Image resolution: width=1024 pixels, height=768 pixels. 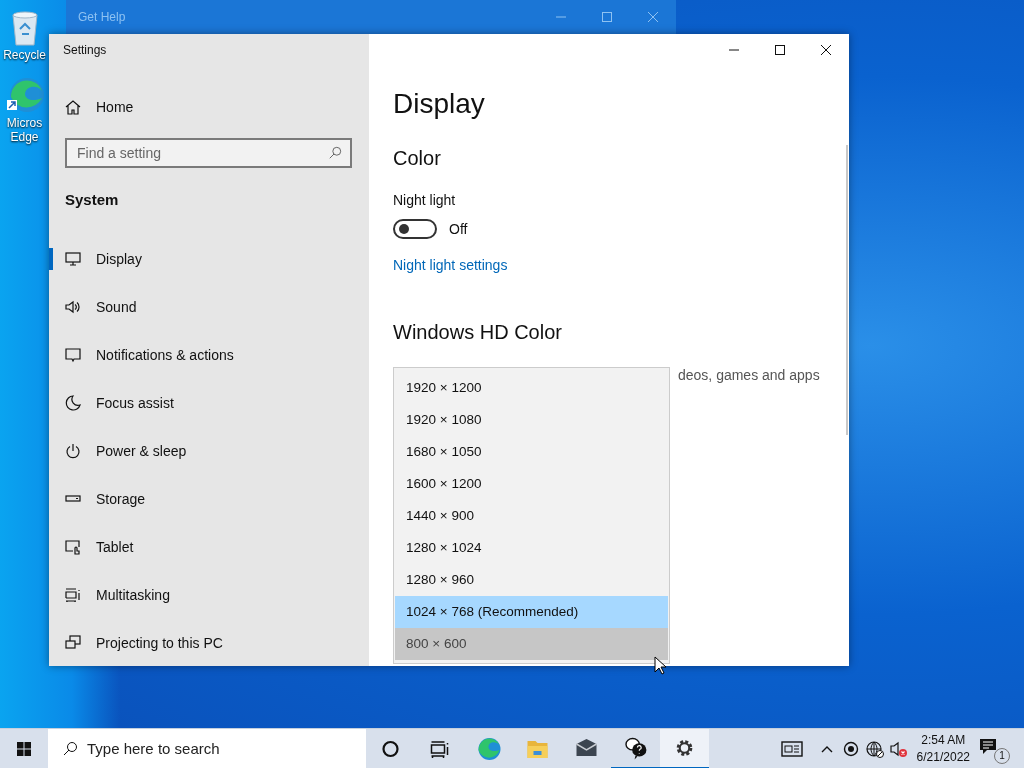 I want to click on icon-label: Recycle, so click(x=24, y=55).